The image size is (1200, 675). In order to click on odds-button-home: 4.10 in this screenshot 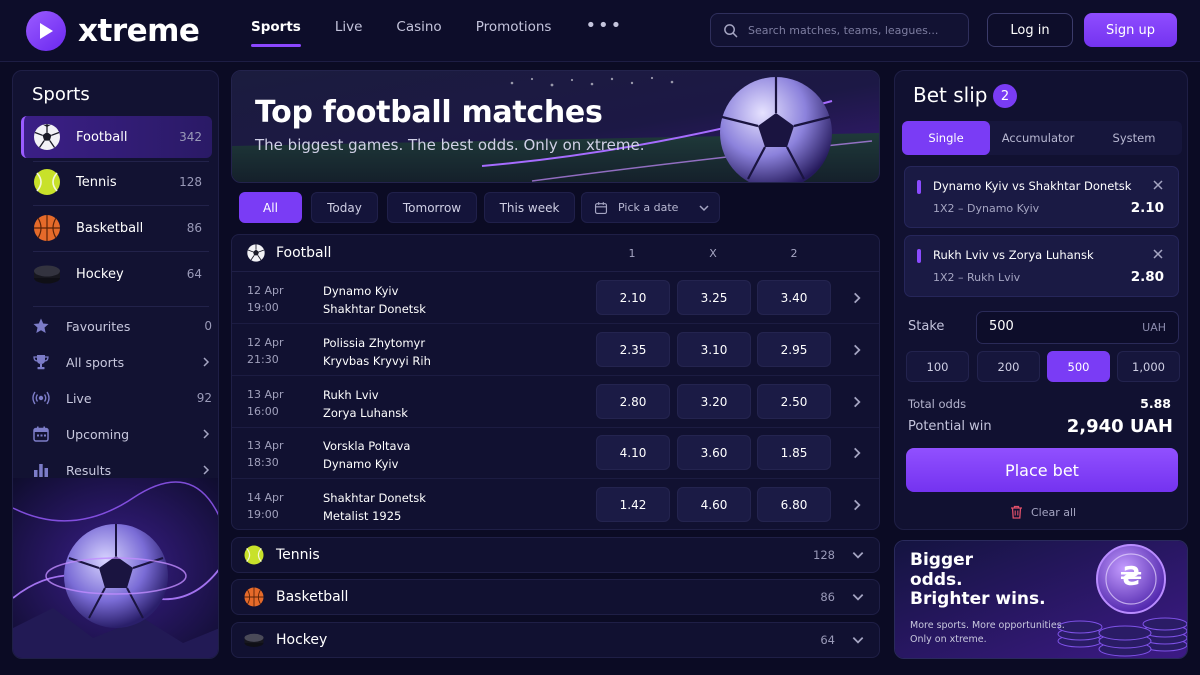, I will do `click(633, 452)`.